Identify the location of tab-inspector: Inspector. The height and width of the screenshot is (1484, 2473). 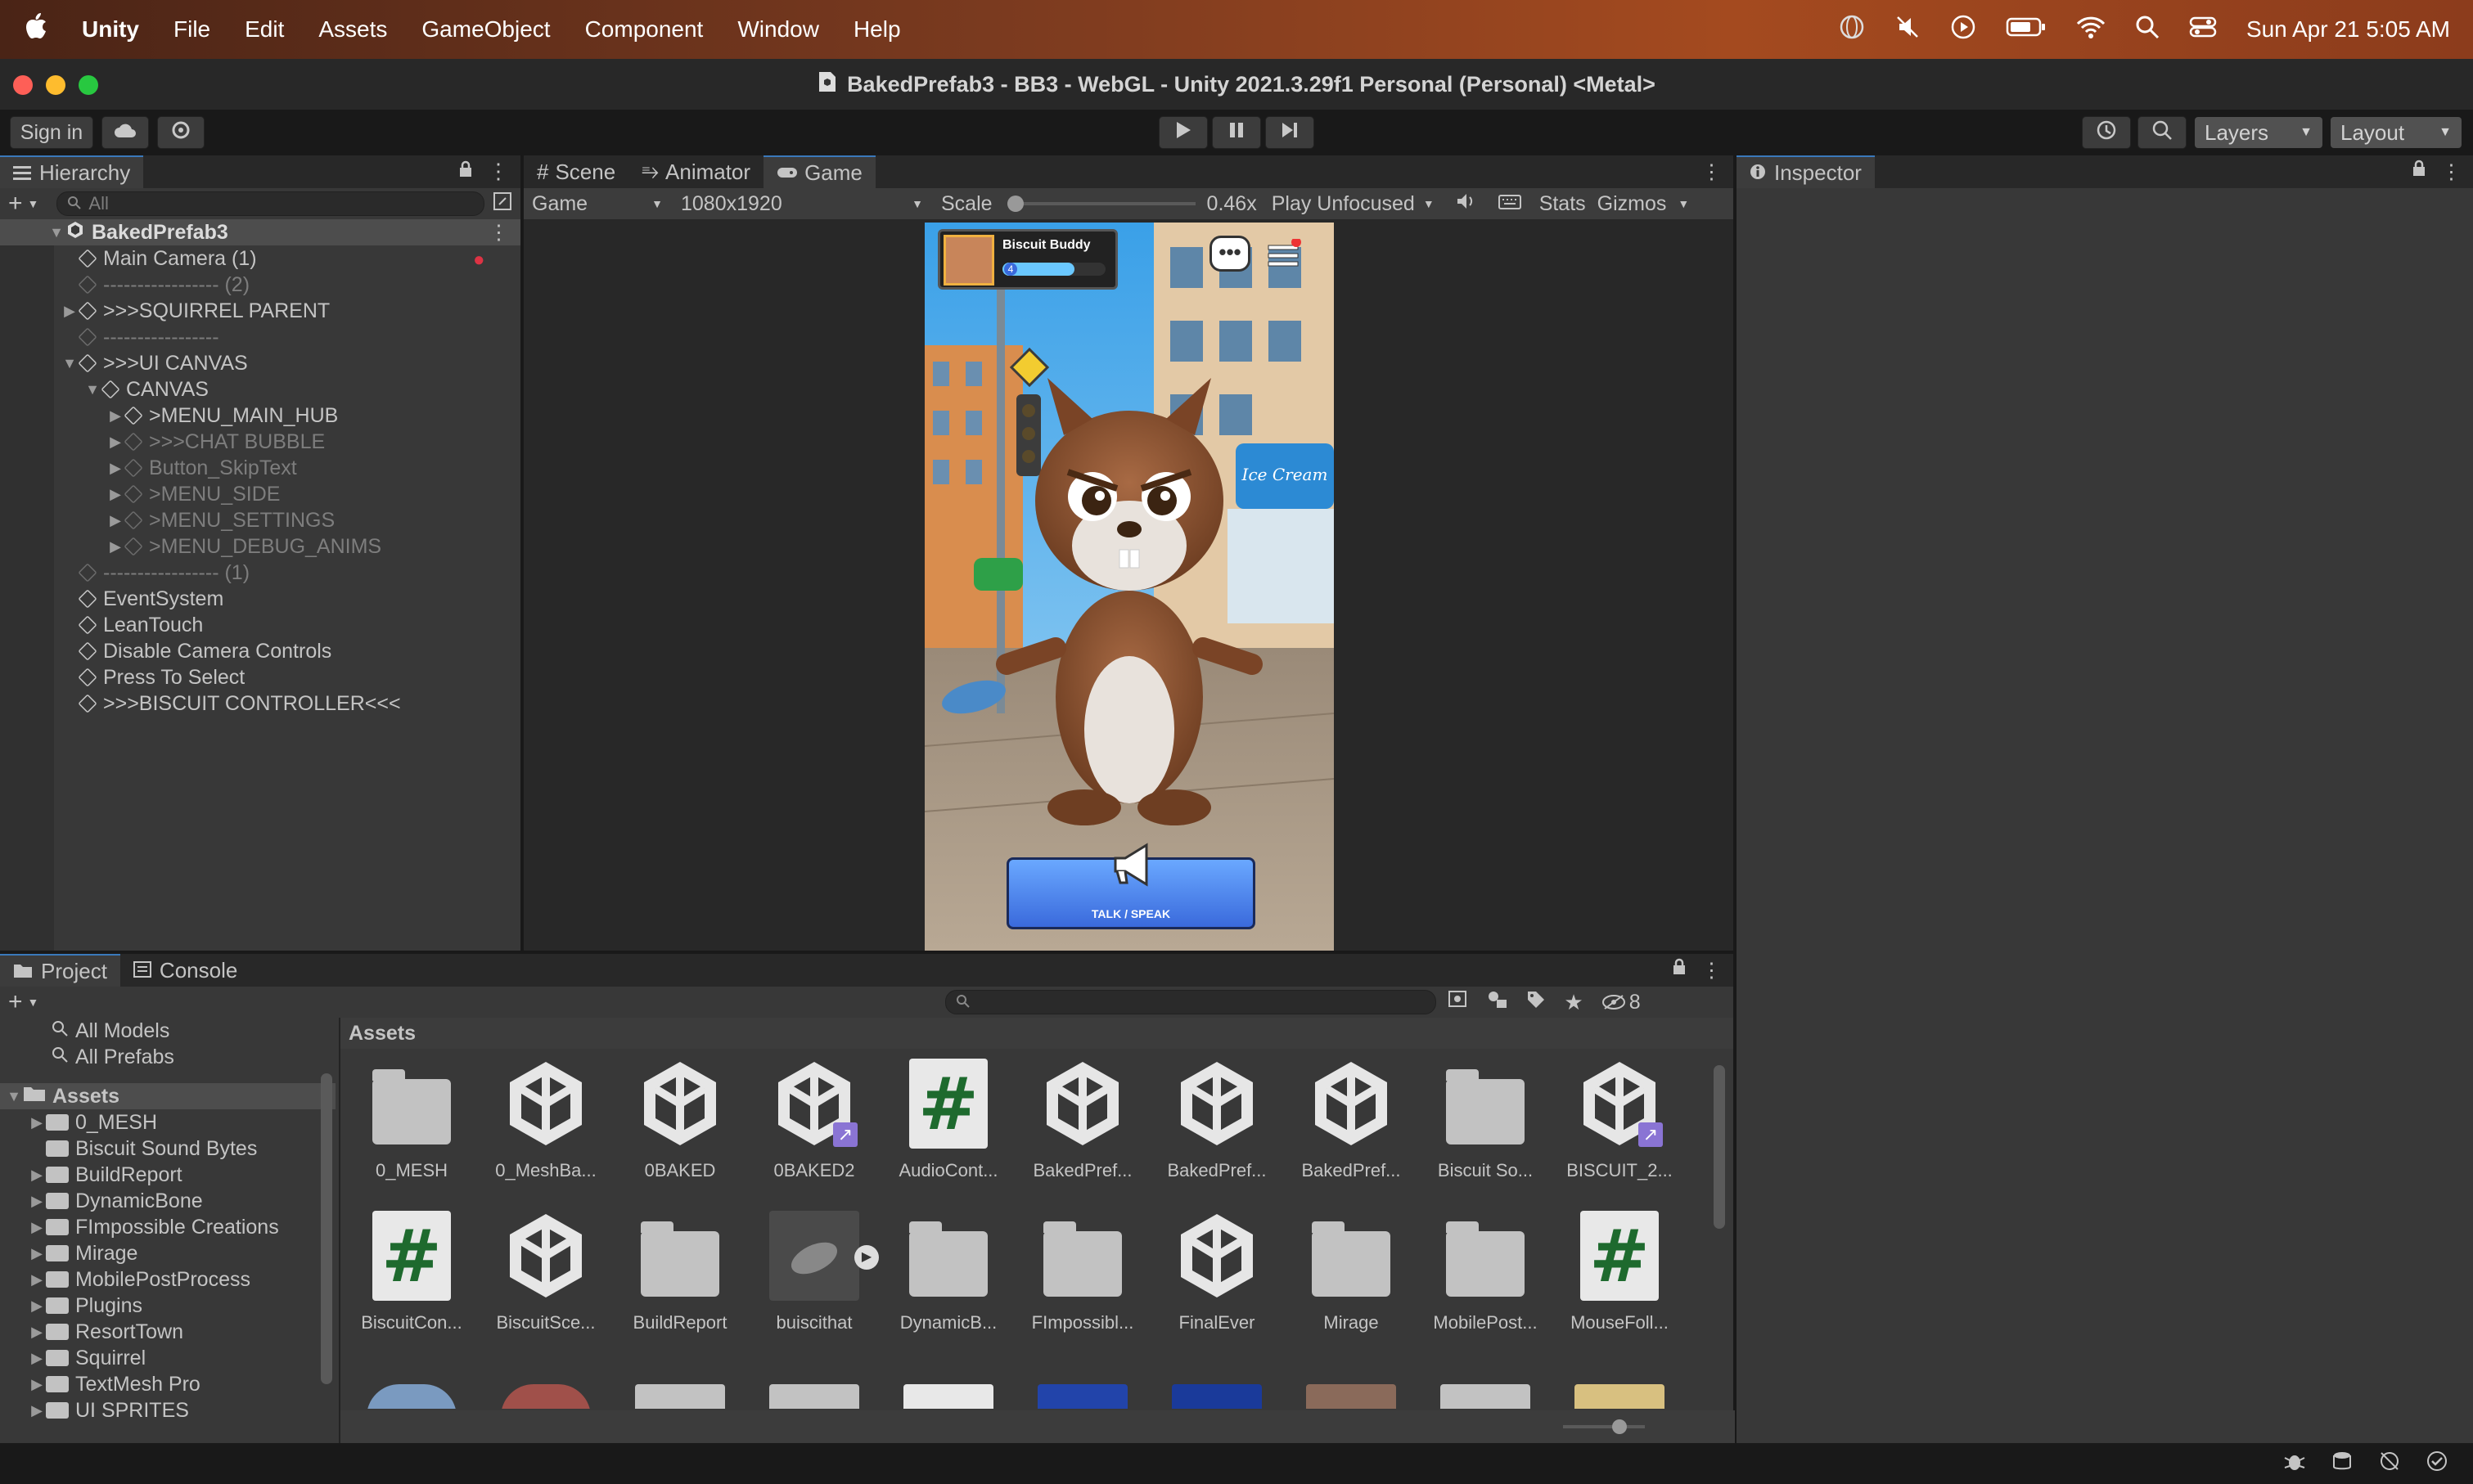
(1806, 171).